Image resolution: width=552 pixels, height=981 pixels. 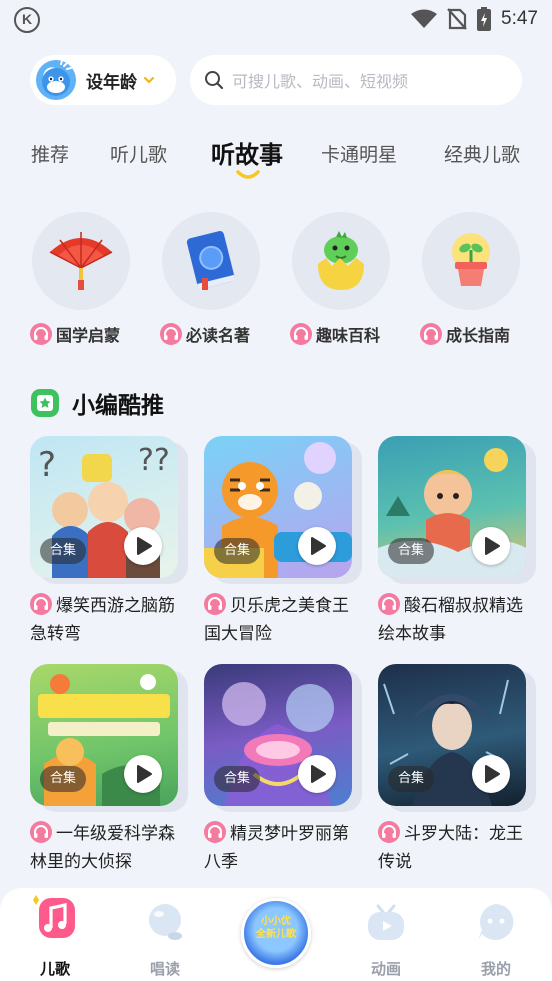 I want to click on center-button-line1: 小小优, so click(x=276, y=921).